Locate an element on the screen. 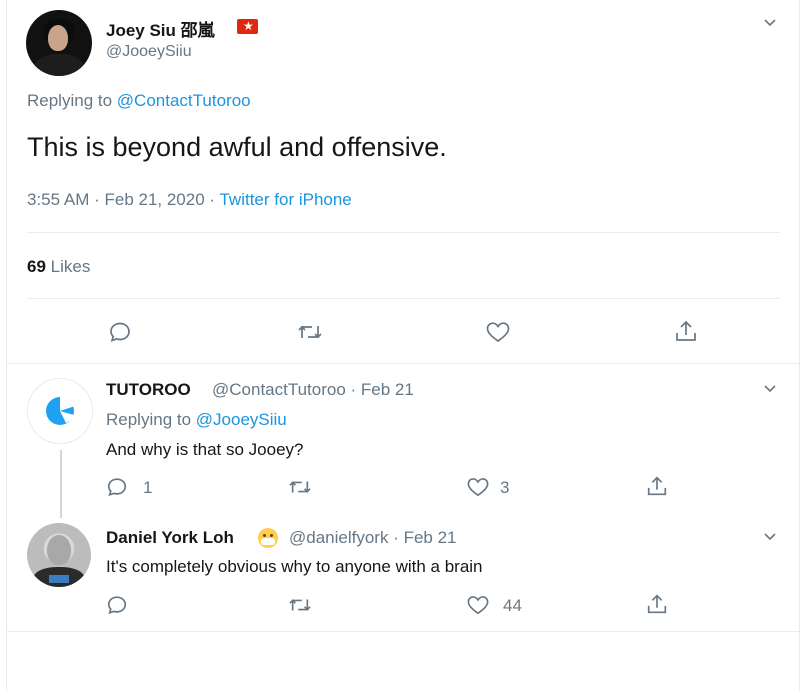  like-count: 44 is located at coordinates (512, 605).